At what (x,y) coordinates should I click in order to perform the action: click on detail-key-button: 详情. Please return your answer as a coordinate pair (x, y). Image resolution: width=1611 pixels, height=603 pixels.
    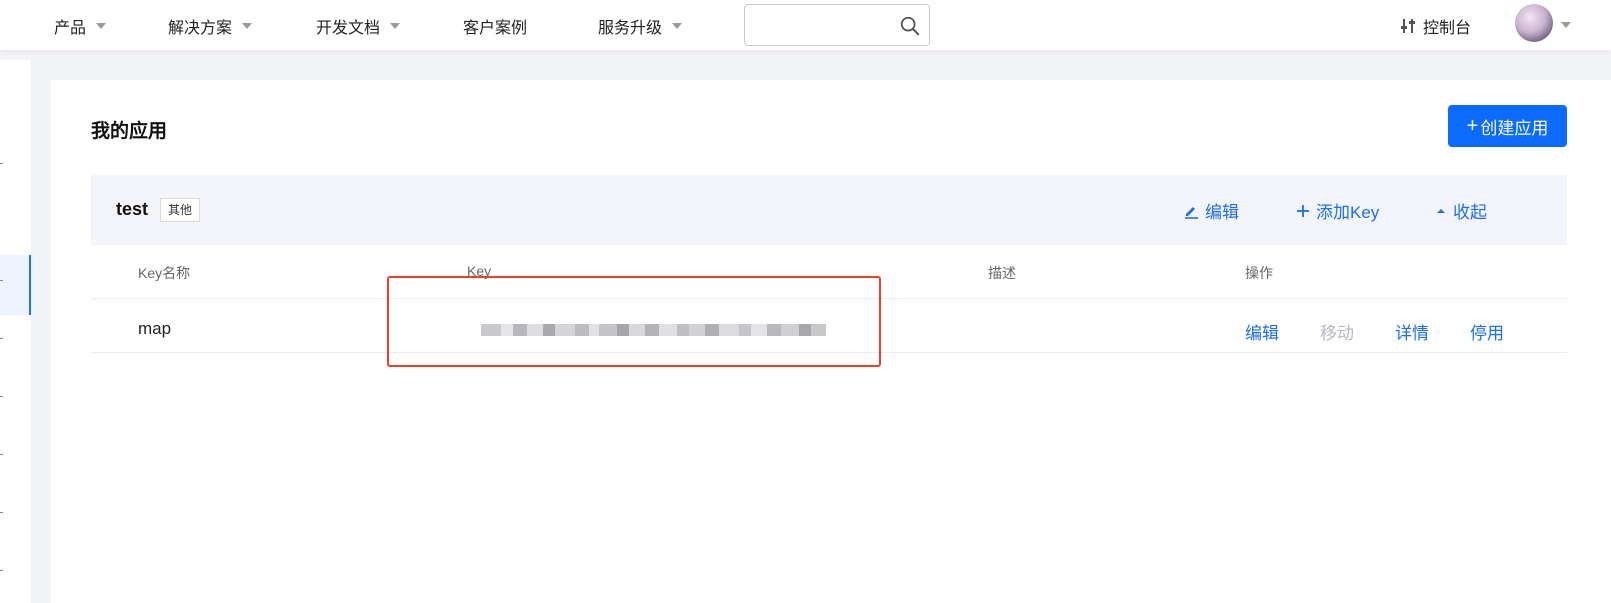
    Looking at the image, I should click on (1412, 331).